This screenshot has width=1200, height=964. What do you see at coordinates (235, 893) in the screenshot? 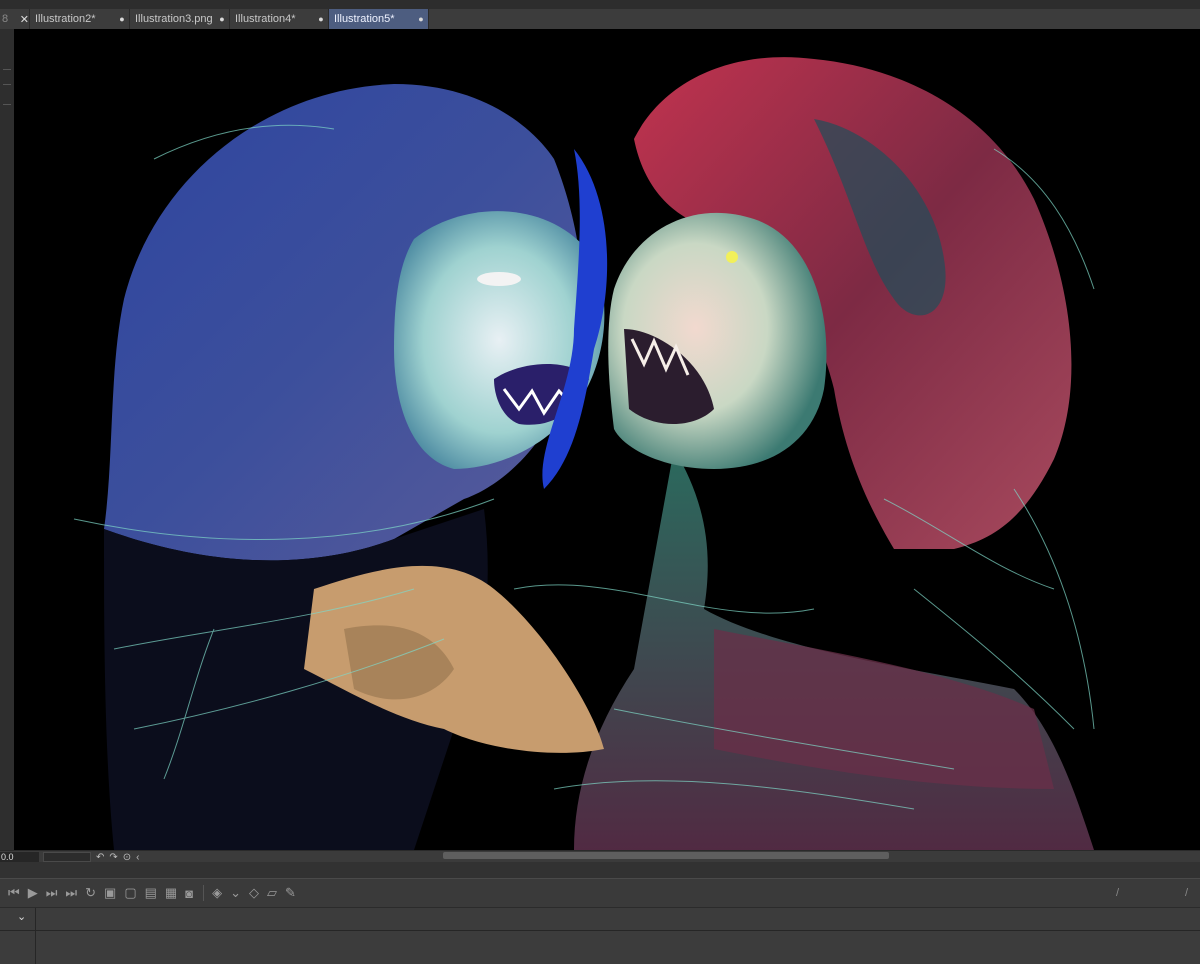
I see `dropdown-icon: ⌄` at bounding box center [235, 893].